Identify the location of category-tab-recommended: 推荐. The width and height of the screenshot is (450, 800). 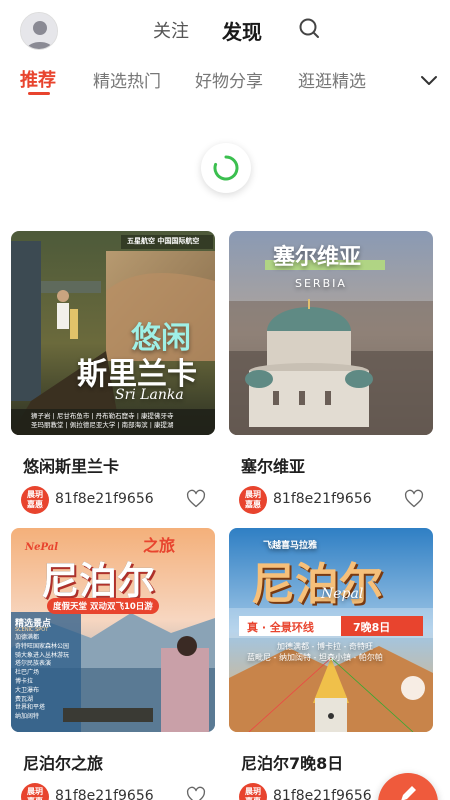
(38, 79).